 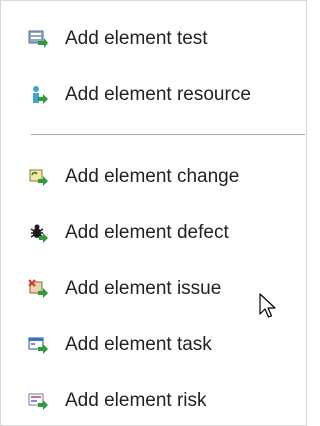 What do you see at coordinates (38, 177) in the screenshot?
I see `change-icon` at bounding box center [38, 177].